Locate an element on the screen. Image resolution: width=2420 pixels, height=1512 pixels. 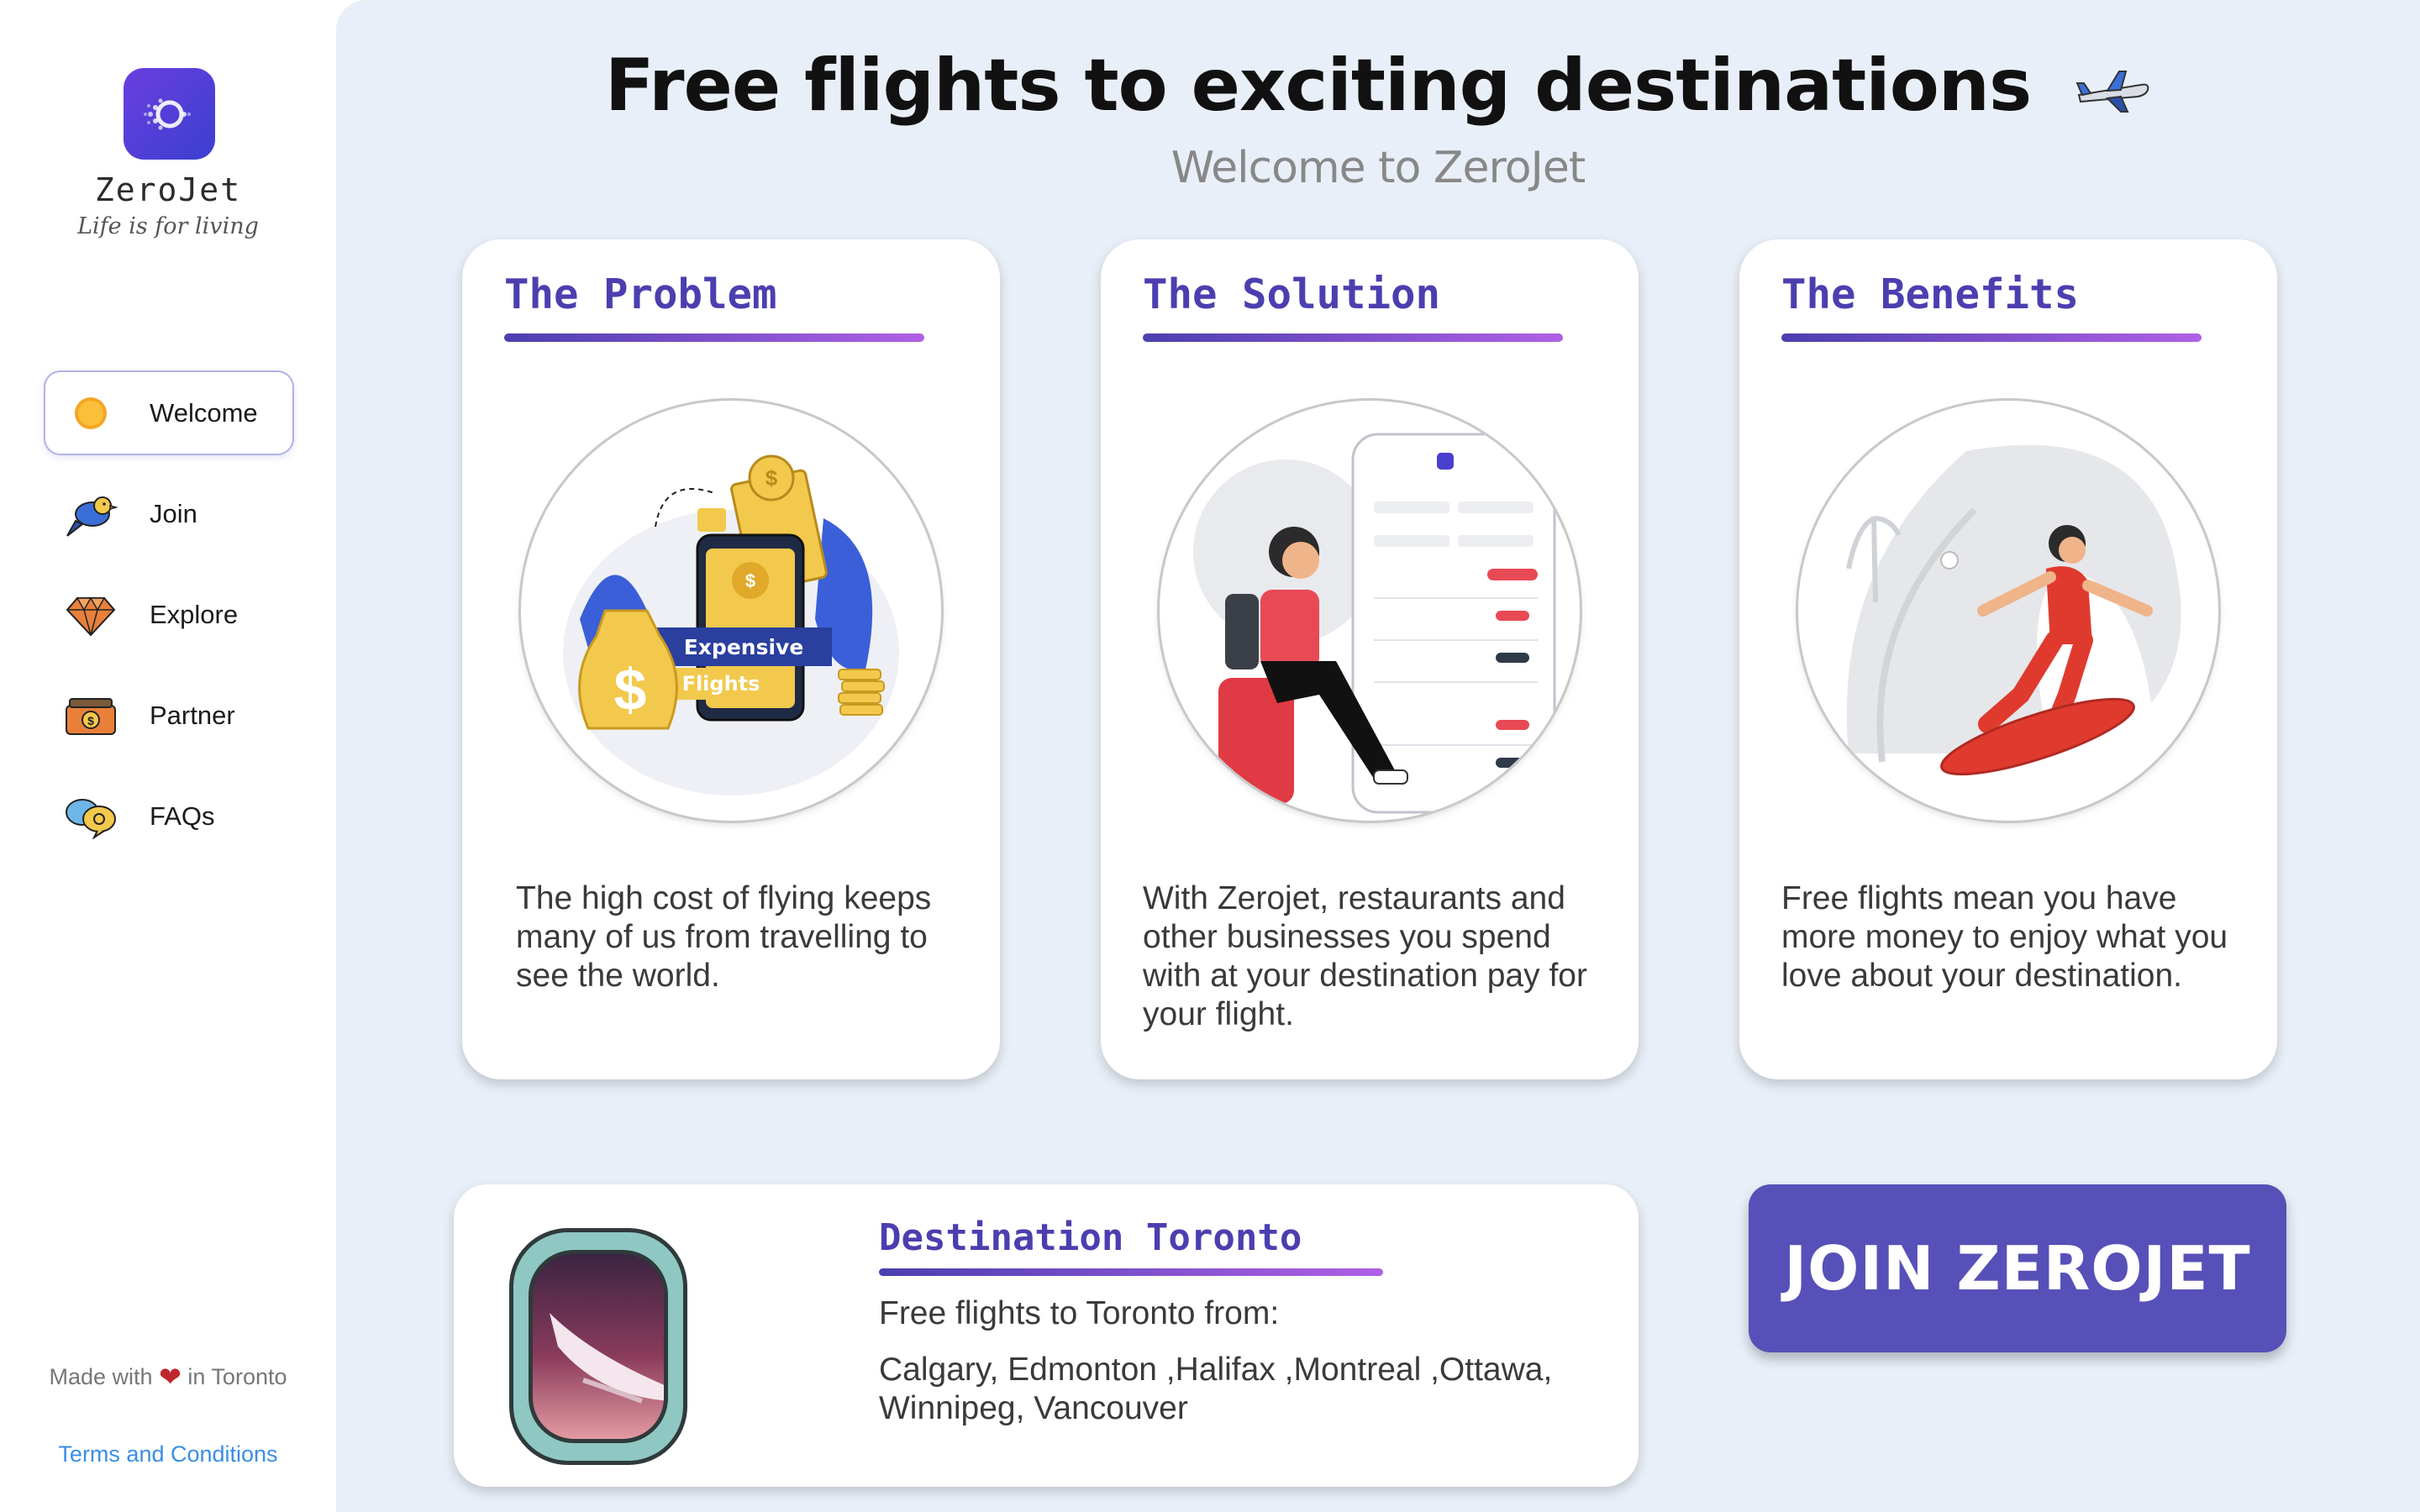
nav-item-partner: $ Partner is located at coordinates (169, 715).